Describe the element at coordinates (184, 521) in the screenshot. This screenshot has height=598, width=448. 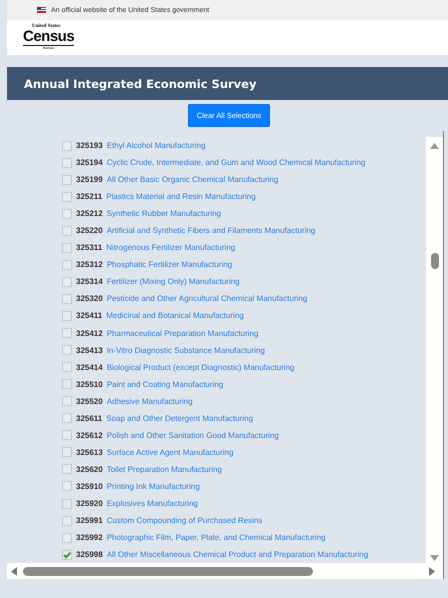
I see `industry-link: Custom Compounding of Purchased Resins` at that location.